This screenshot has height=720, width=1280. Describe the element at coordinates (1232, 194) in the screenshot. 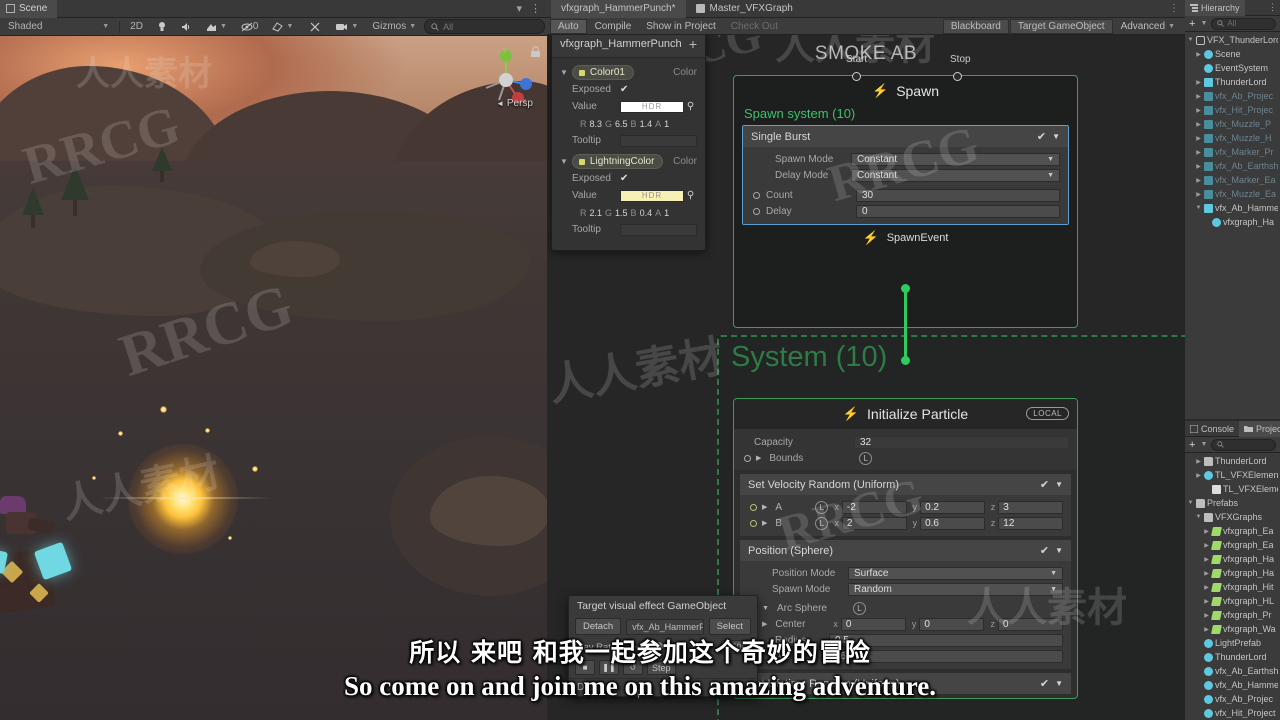

I see `tree-item: ▶ vfx_Muzzle_Ea` at that location.